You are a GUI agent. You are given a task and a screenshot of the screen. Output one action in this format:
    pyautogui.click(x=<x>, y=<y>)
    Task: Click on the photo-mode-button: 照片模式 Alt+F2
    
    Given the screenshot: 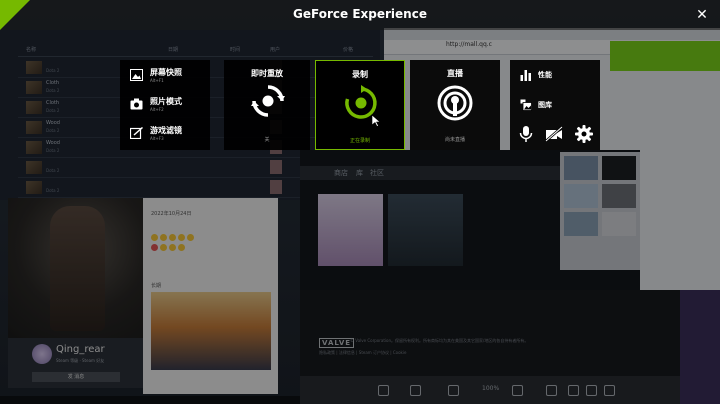 What is the action you would take?
    pyautogui.click(x=169, y=105)
    